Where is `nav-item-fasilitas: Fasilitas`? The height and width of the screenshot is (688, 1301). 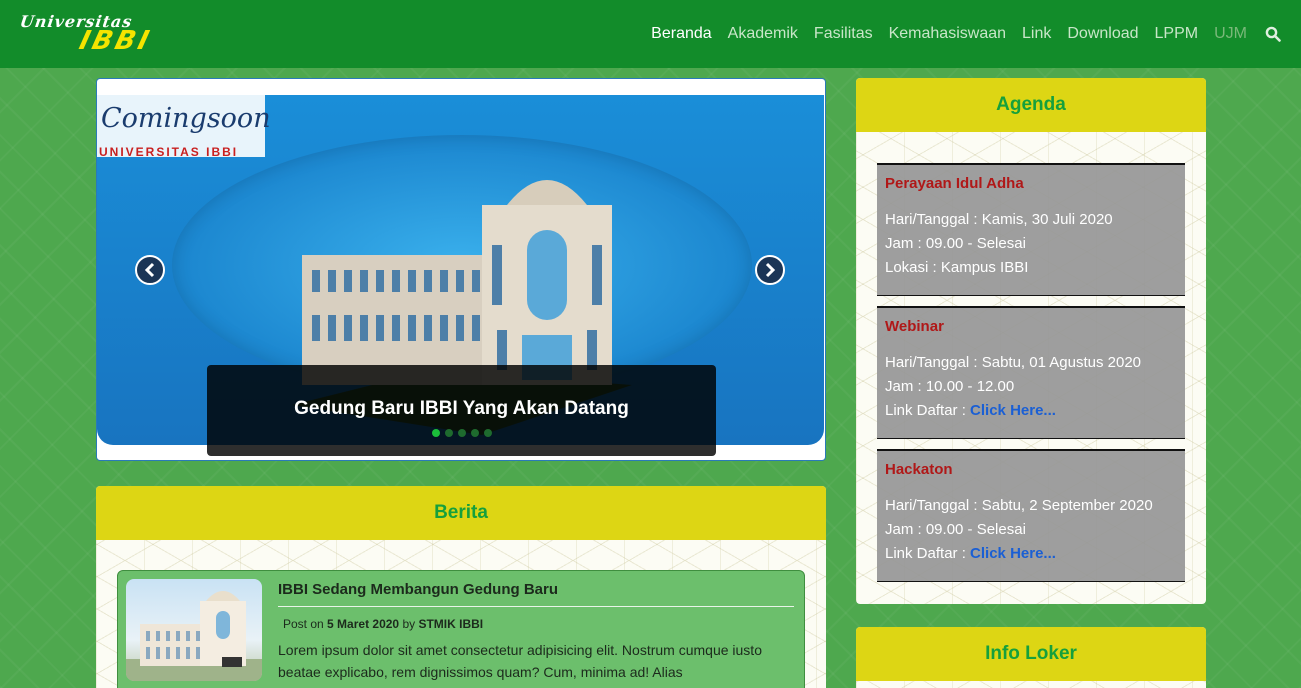 nav-item-fasilitas: Fasilitas is located at coordinates (843, 34).